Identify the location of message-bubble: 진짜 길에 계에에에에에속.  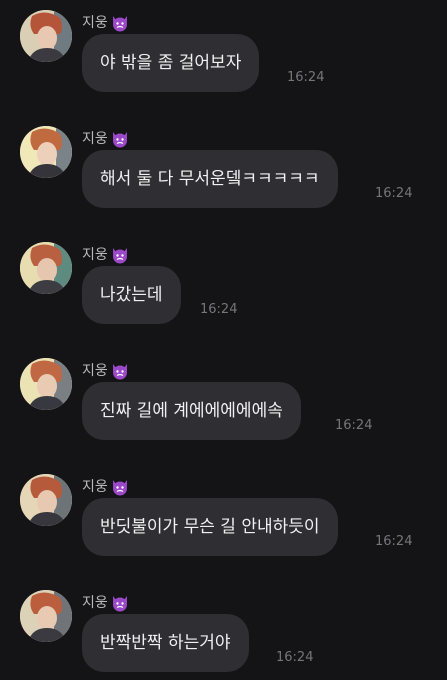
(191, 411).